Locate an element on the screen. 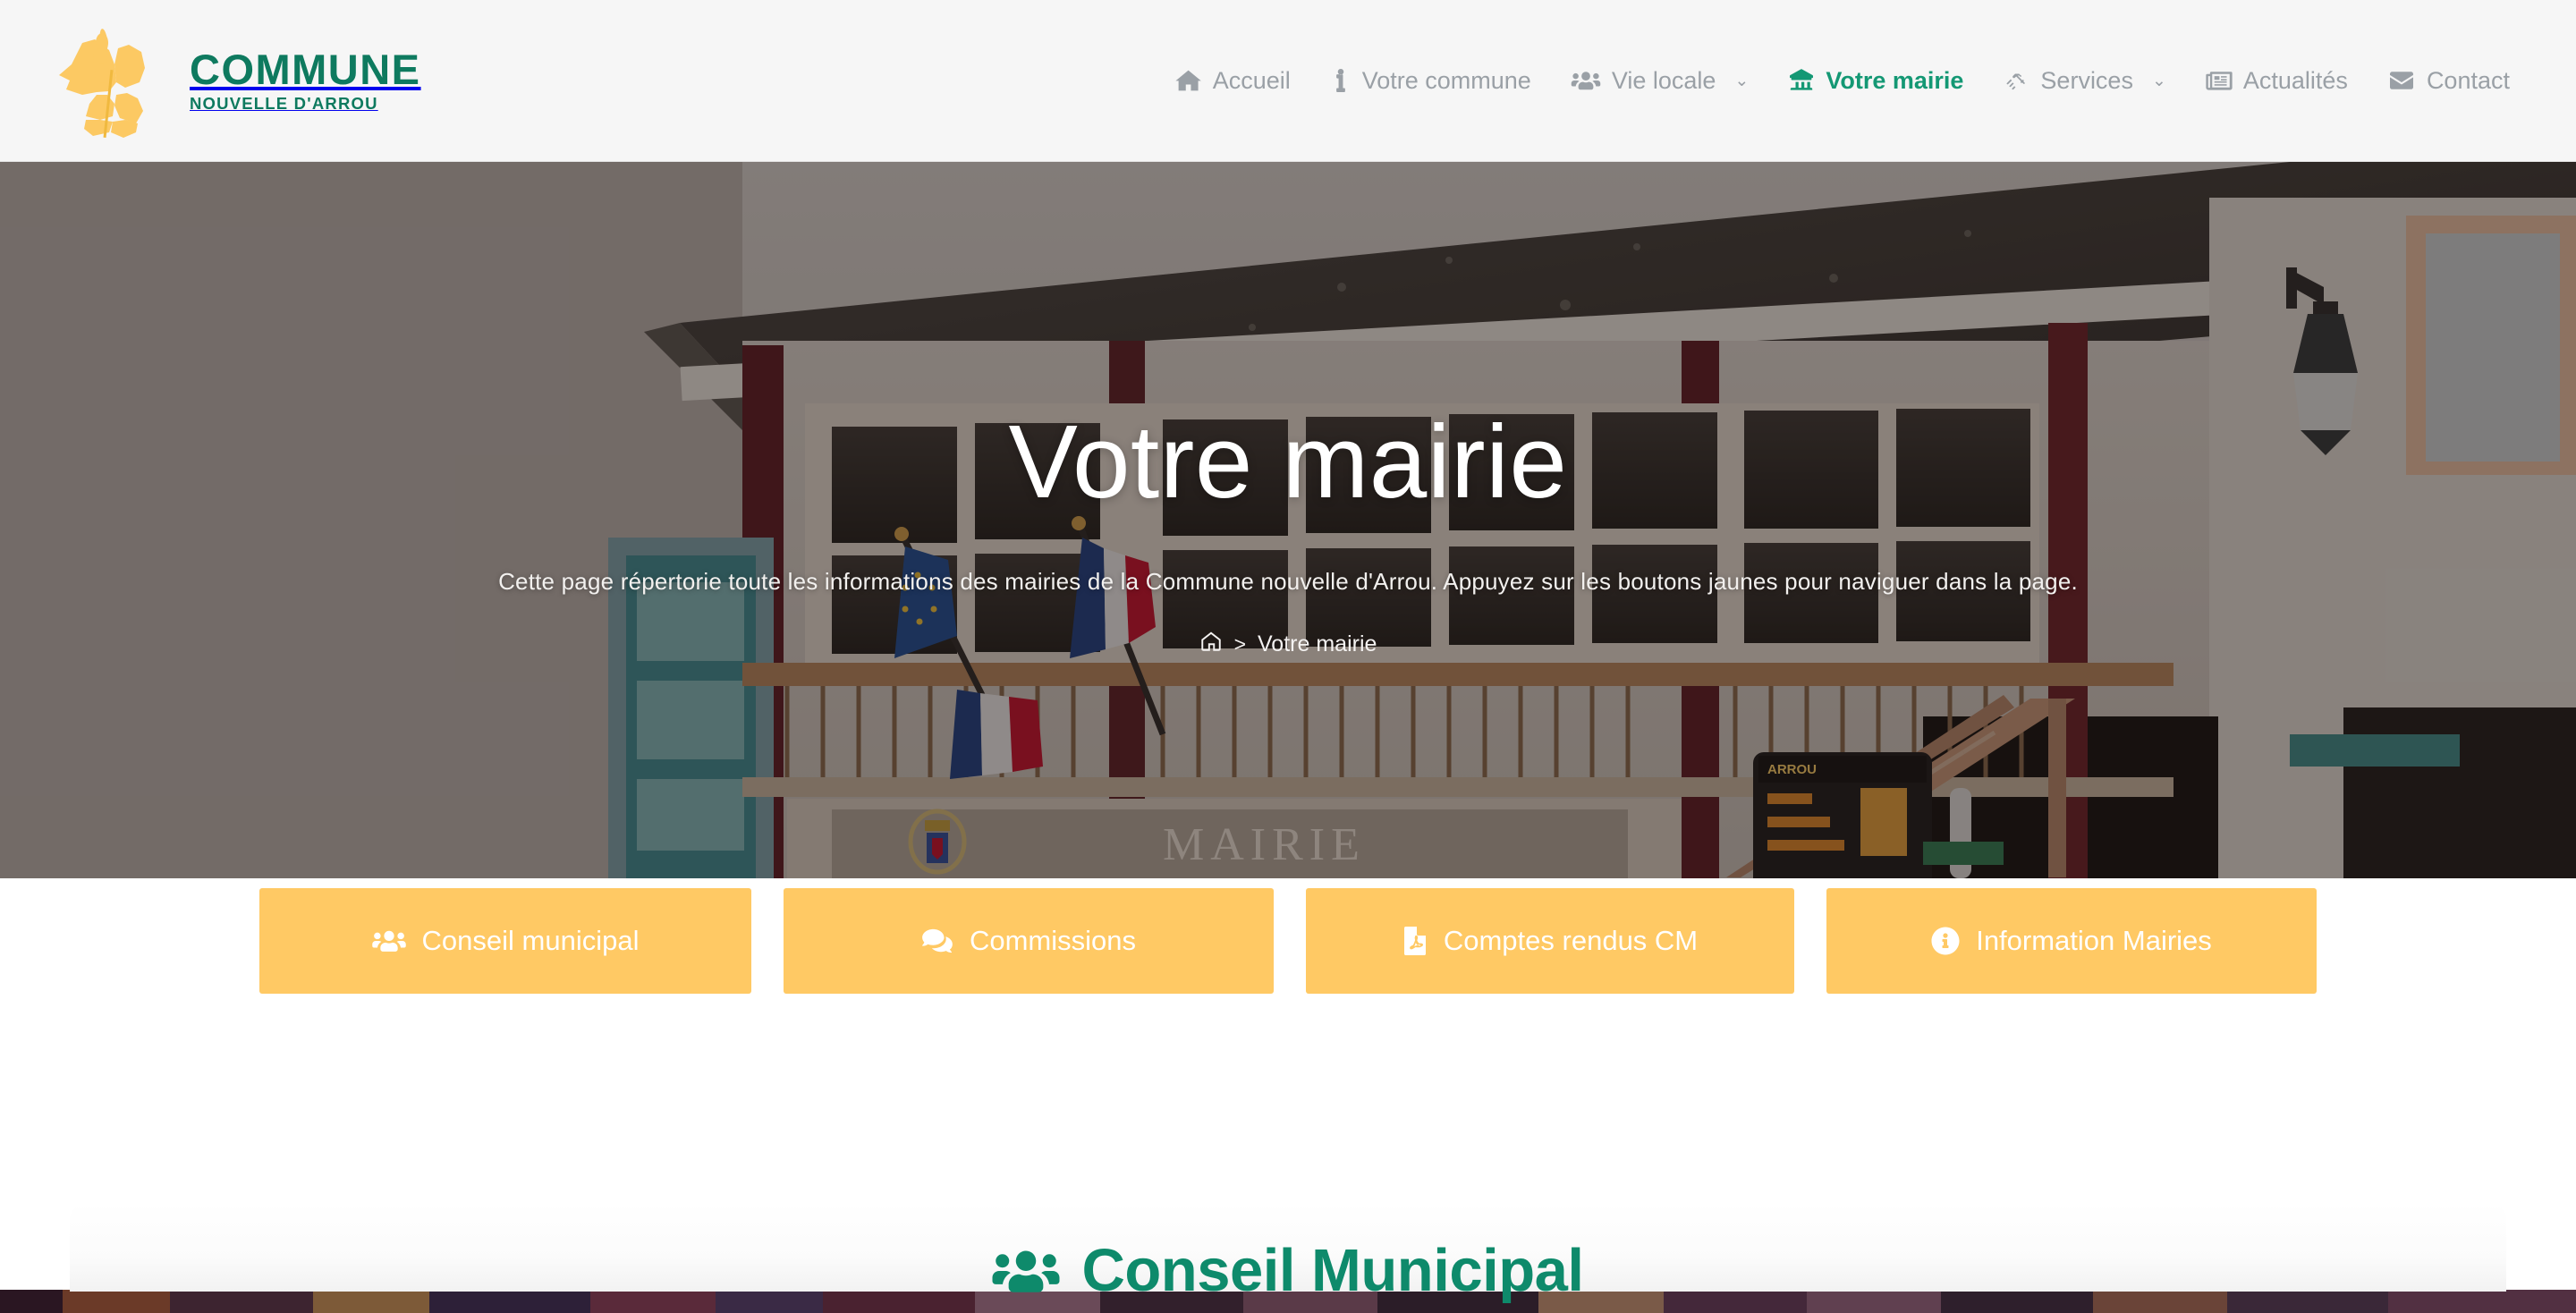  nav-item-contact: Contact is located at coordinates (2448, 81).